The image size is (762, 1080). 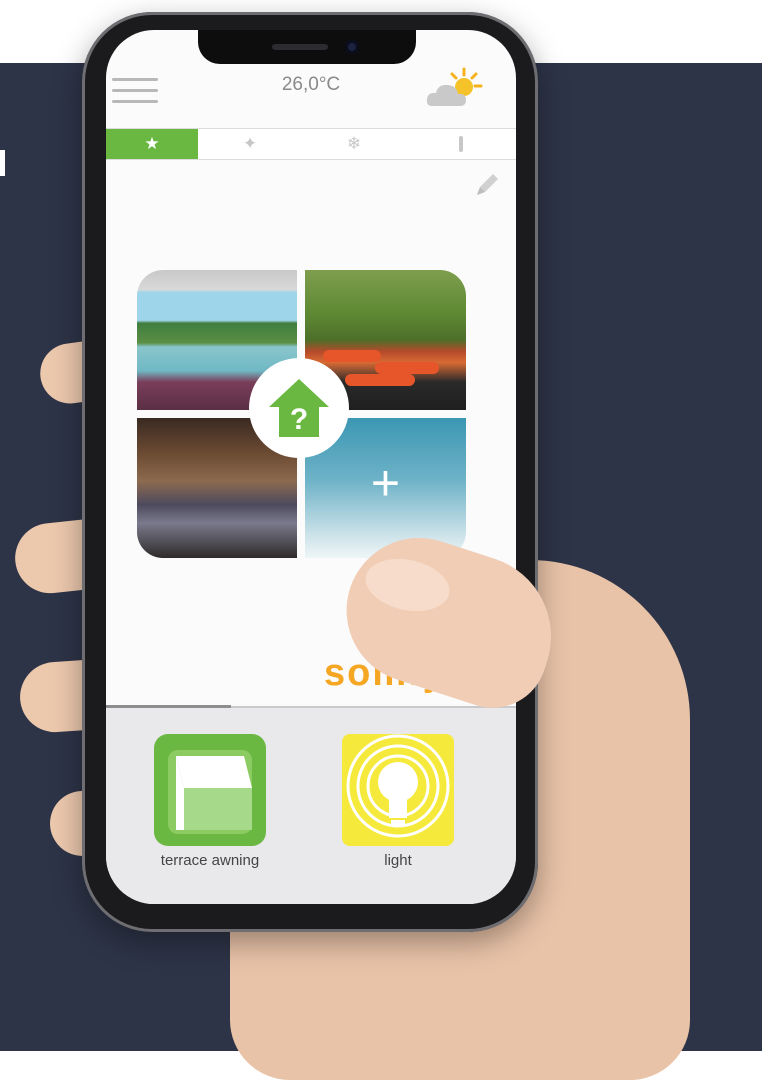 I want to click on partly-sunny-icon, so click(x=455, y=89).